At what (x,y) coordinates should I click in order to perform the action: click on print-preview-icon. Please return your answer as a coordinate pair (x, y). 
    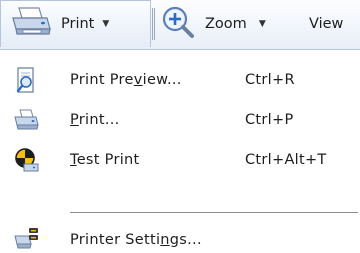
    Looking at the image, I should click on (26, 80).